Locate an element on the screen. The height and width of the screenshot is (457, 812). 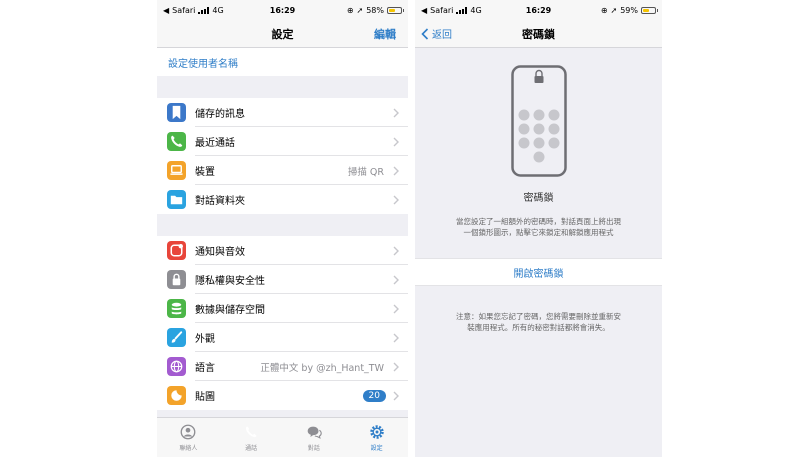
nav-bar: 返回 密碼鎖 is located at coordinates (538, 34).